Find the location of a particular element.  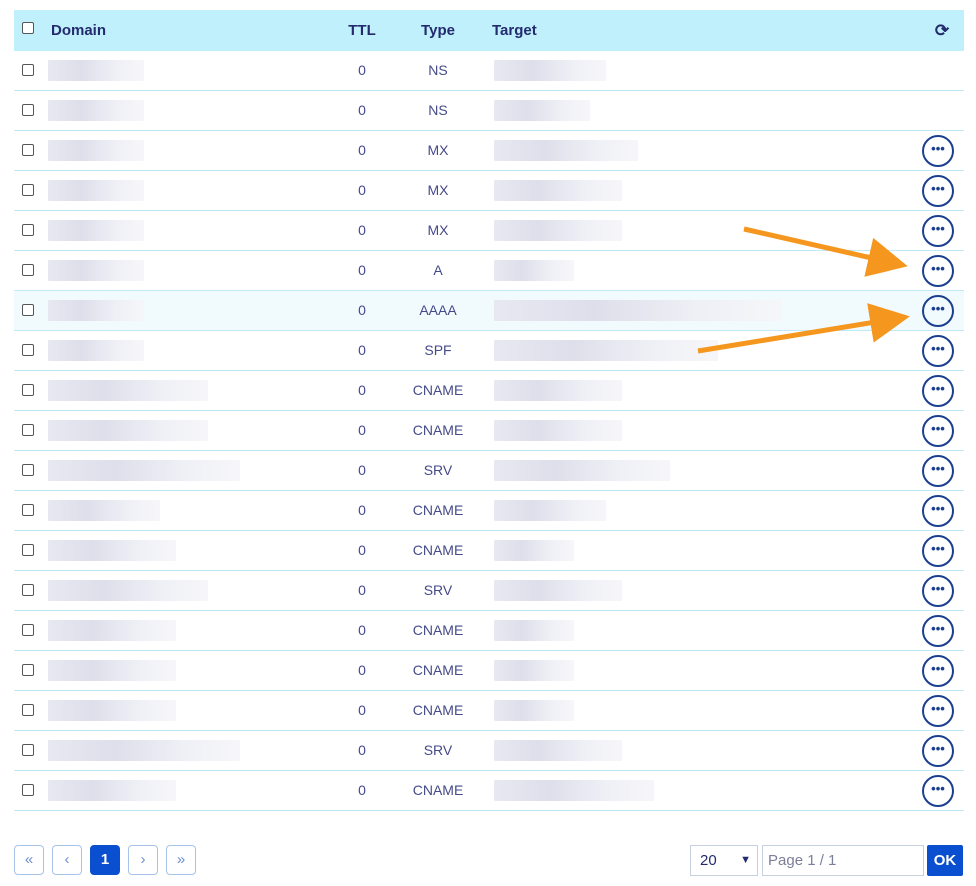

ok-button: OK is located at coordinates (945, 860).